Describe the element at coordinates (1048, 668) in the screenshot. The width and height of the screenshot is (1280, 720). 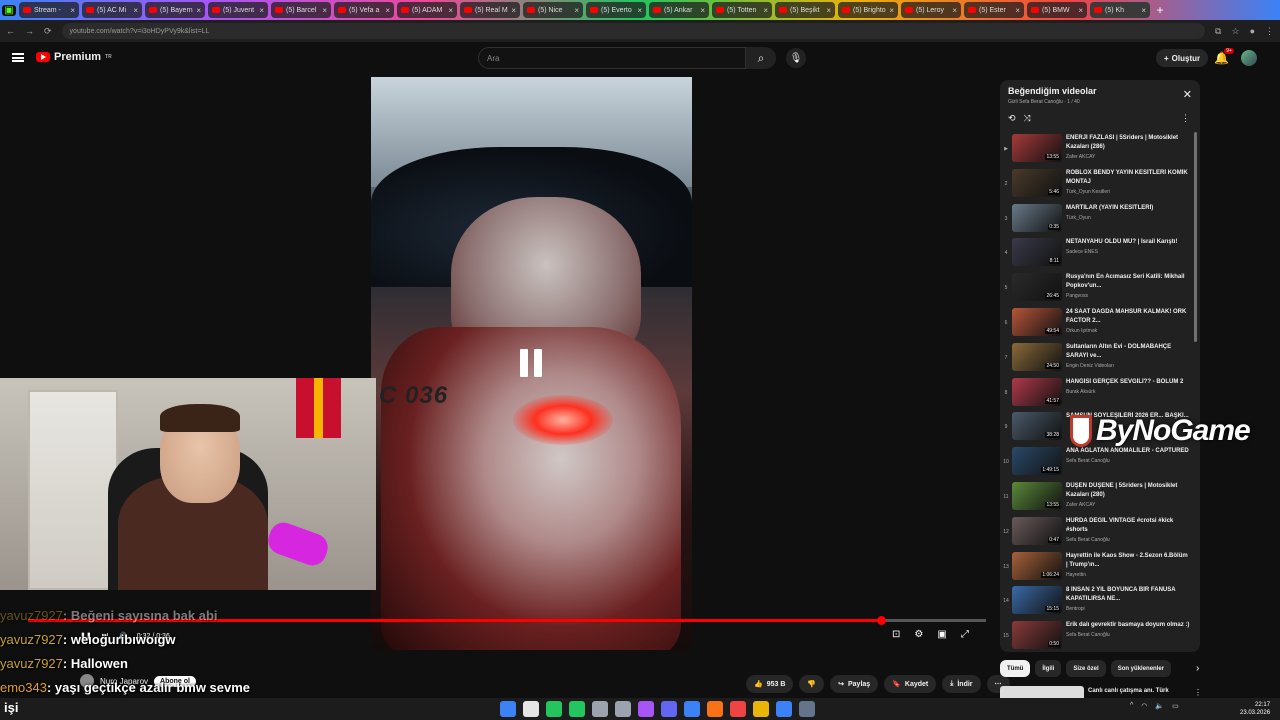
I see `filter-chip: İlgili` at that location.